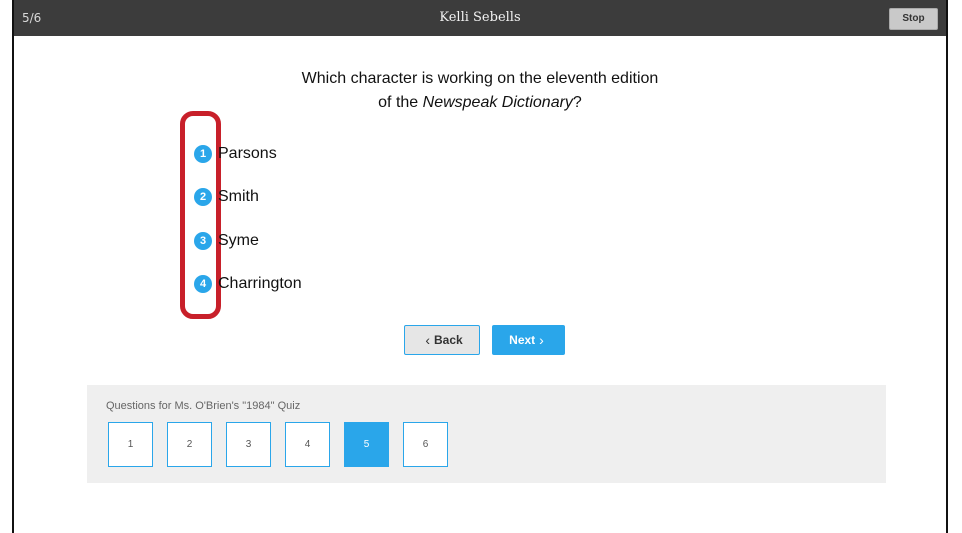 This screenshot has width=962, height=533. Describe the element at coordinates (203, 241) in the screenshot. I see `option-number-badge: 3` at that location.